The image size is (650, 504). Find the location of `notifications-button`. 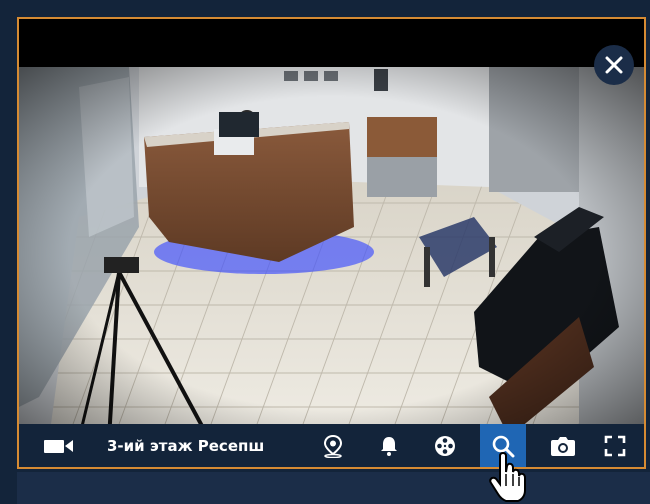

notifications-button is located at coordinates (389, 445).